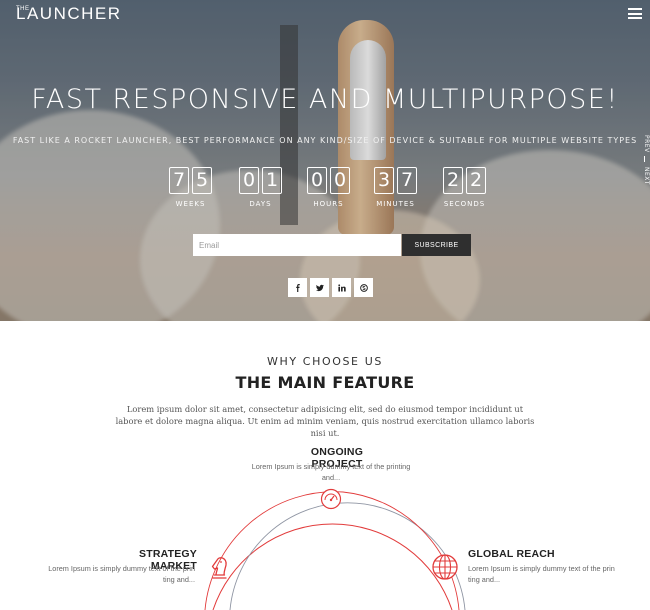 Image resolution: width=650 pixels, height=610 pixels. What do you see at coordinates (445, 567) in the screenshot?
I see `globe-icon` at bounding box center [445, 567].